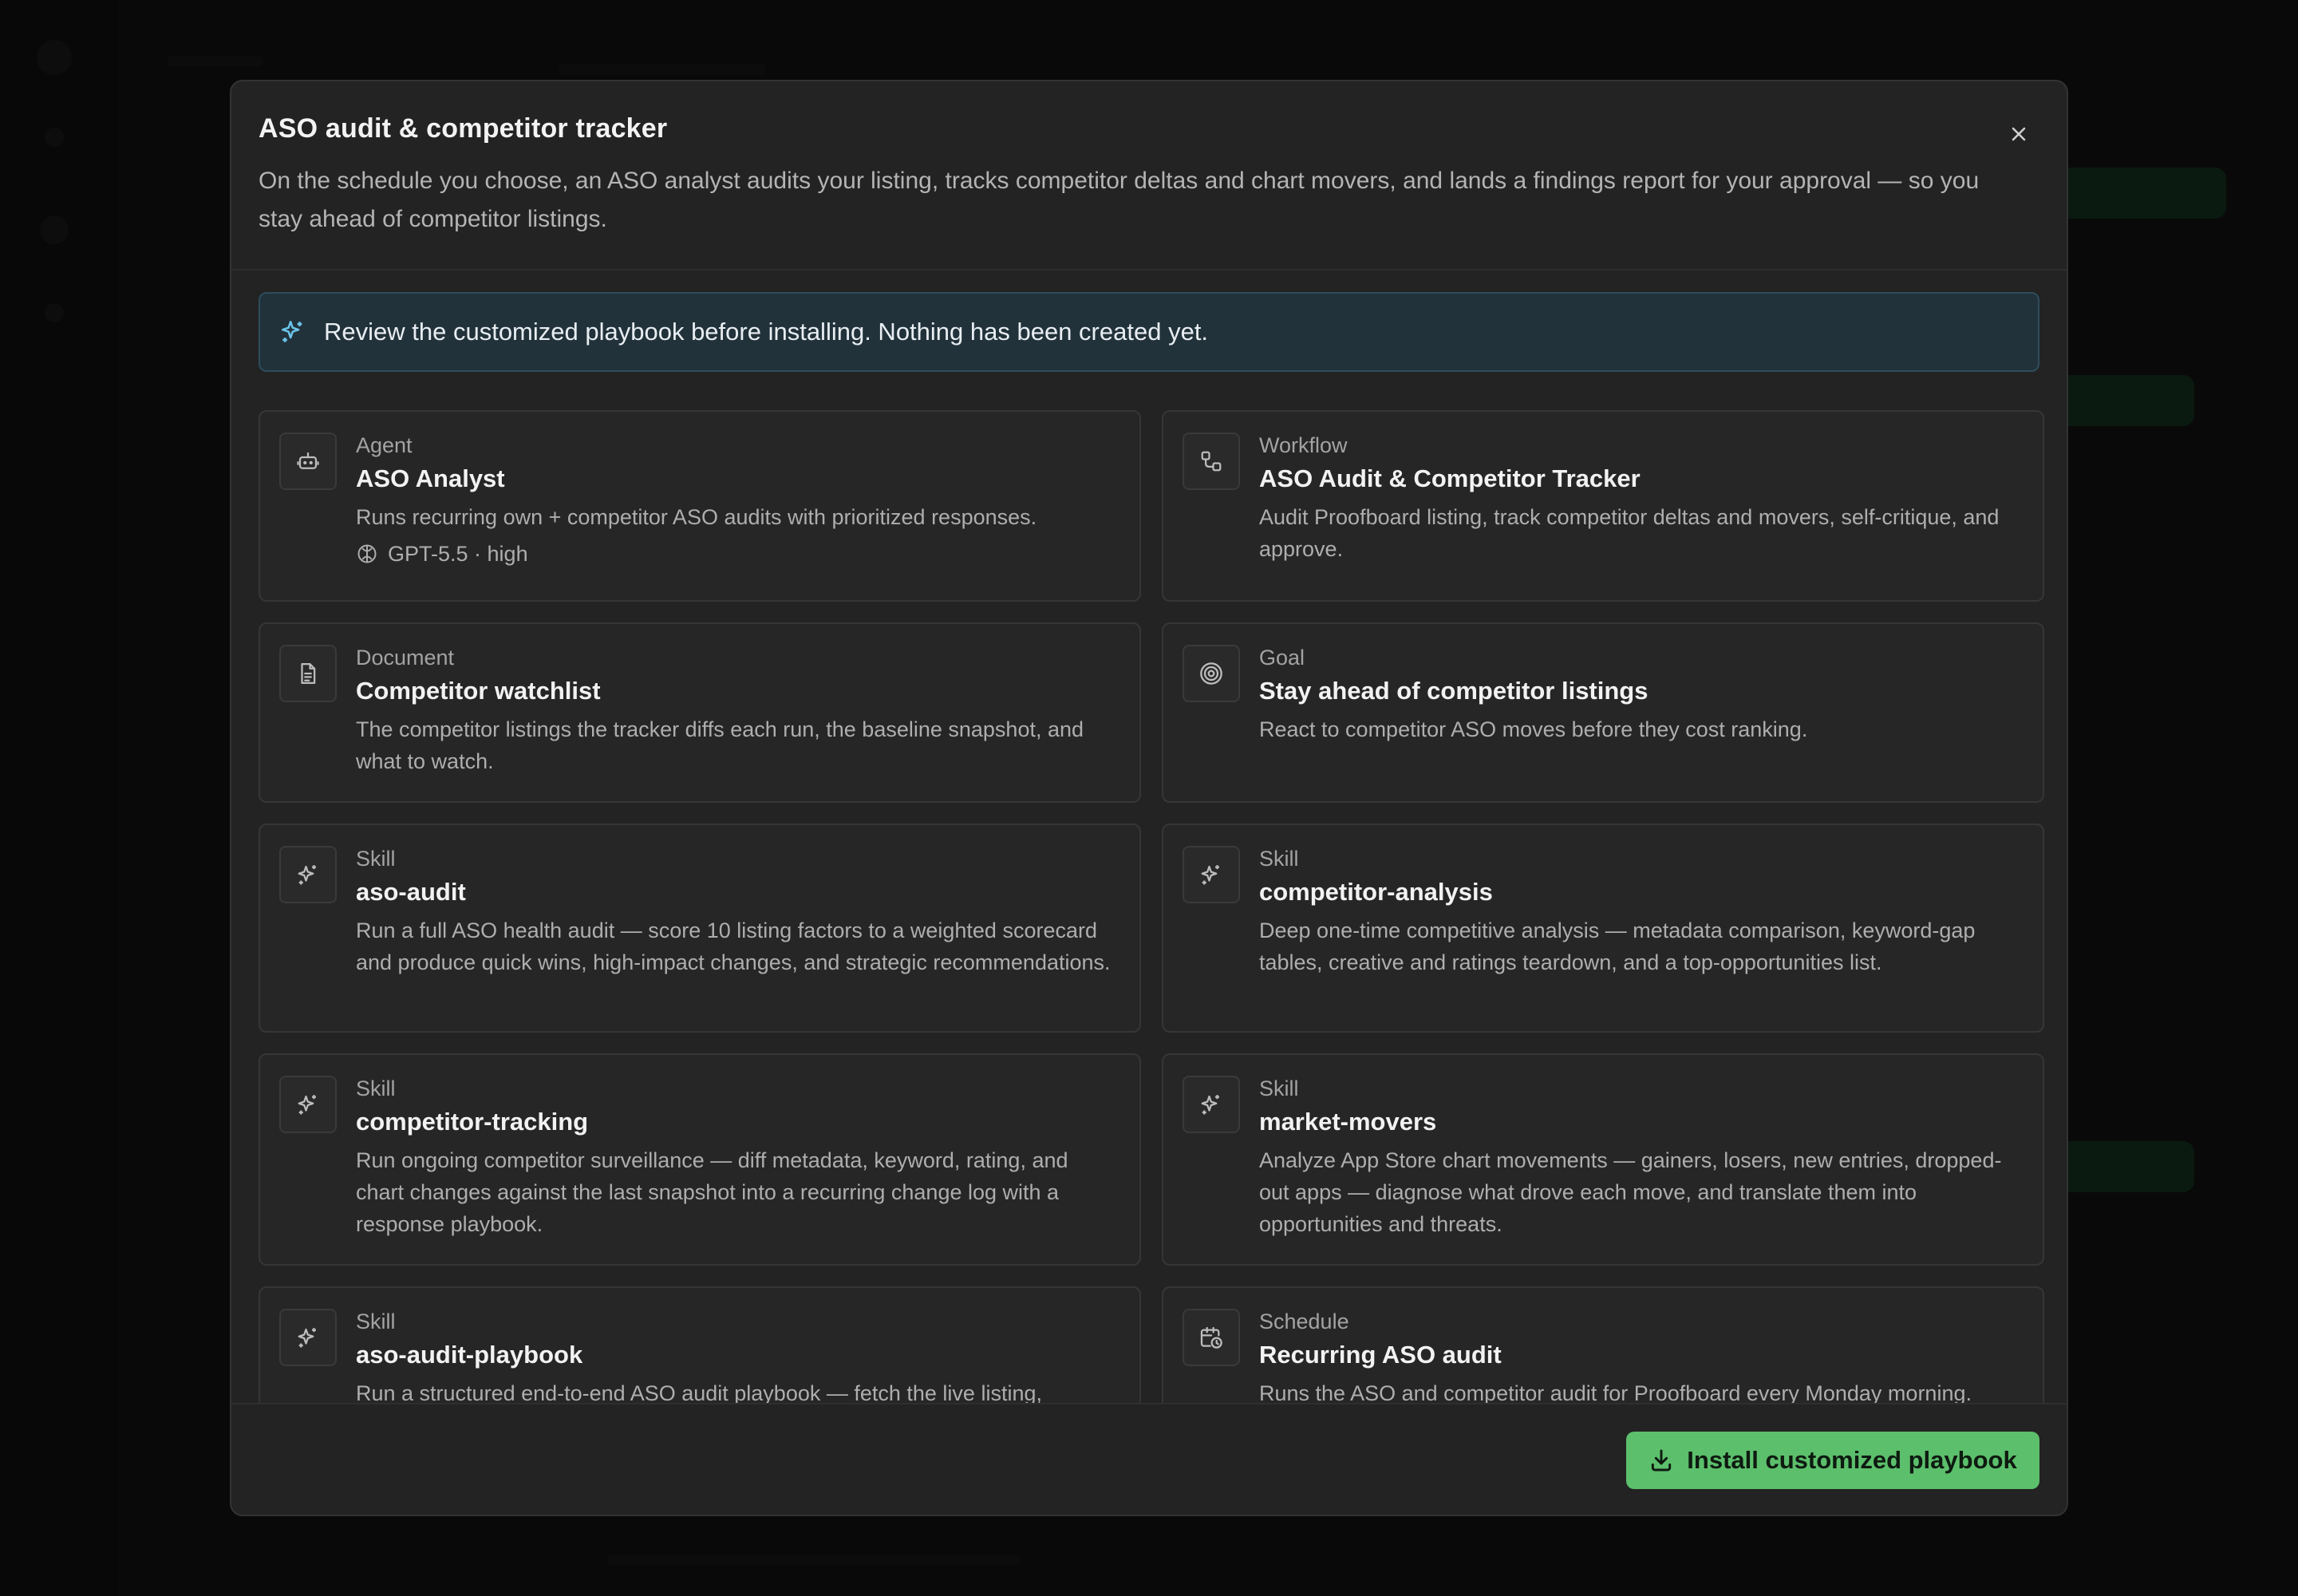  I want to click on close-button, so click(2019, 134).